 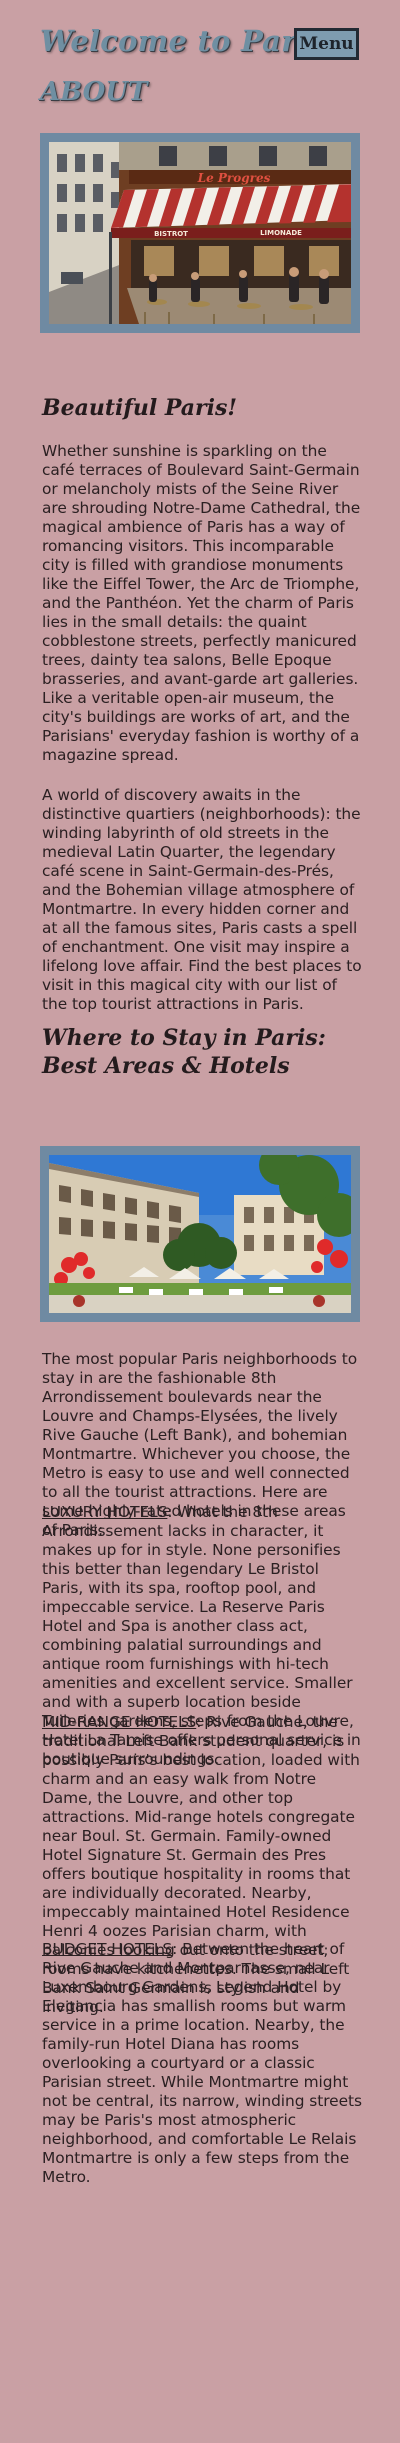 I want to click on awning-text-left: BISTROT, so click(x=171, y=234).